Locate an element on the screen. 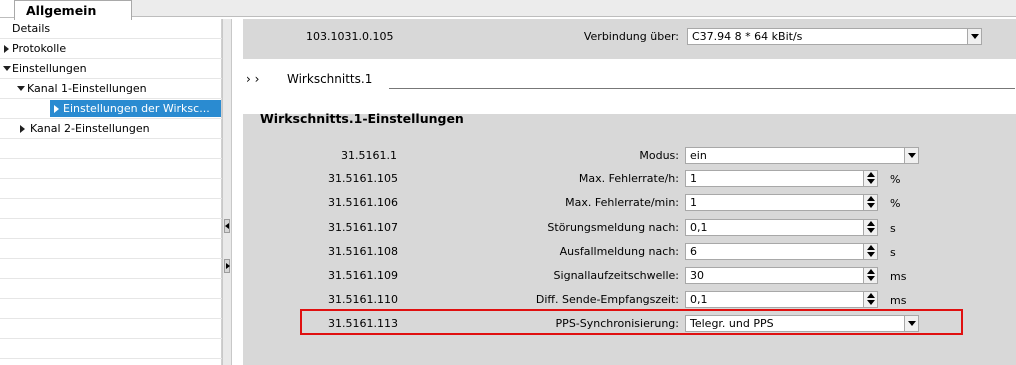 The image size is (1016, 365). parameter-address: 31.5161.105 is located at coordinates (363, 178).